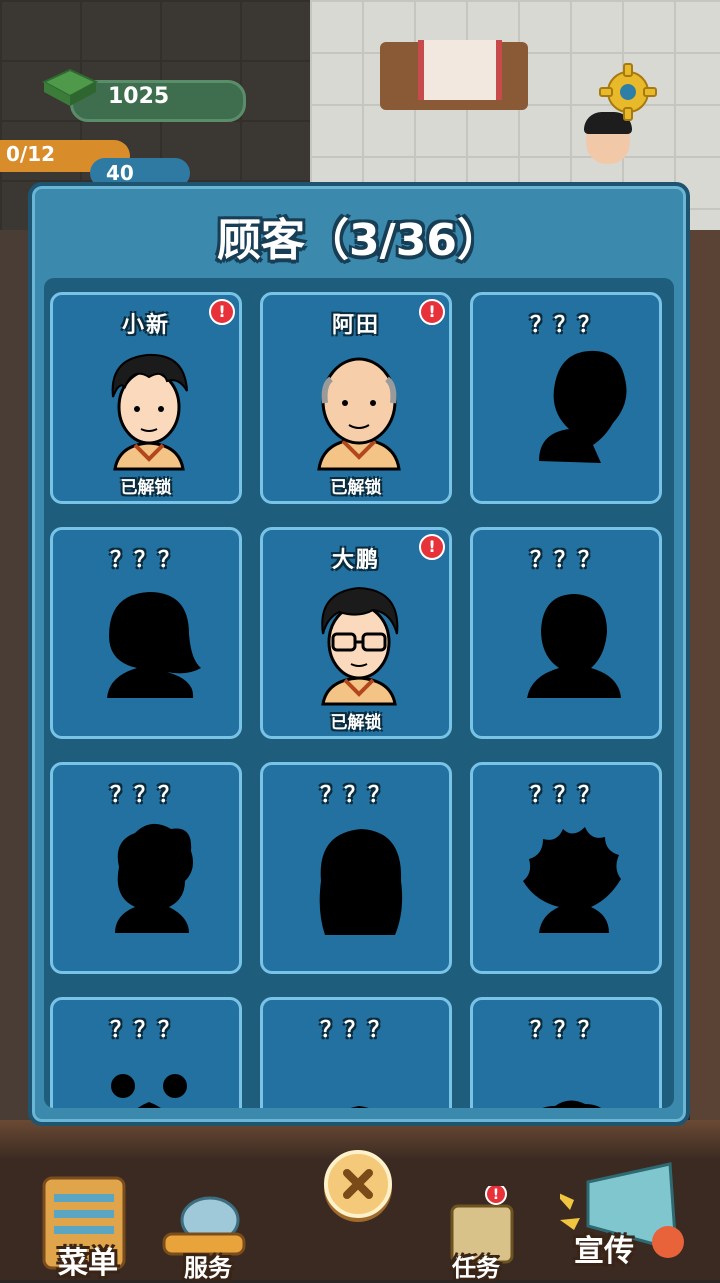 The image size is (720, 1283). What do you see at coordinates (208, 1268) in the screenshot?
I see `nav-service-label: 服务` at bounding box center [208, 1268].